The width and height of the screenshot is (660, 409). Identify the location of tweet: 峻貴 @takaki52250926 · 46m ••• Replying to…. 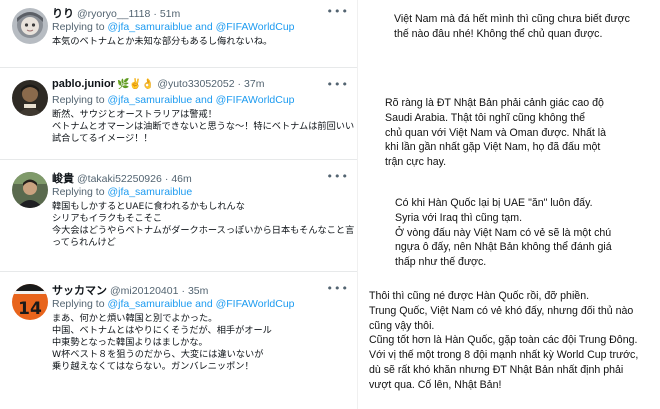
(178, 216).